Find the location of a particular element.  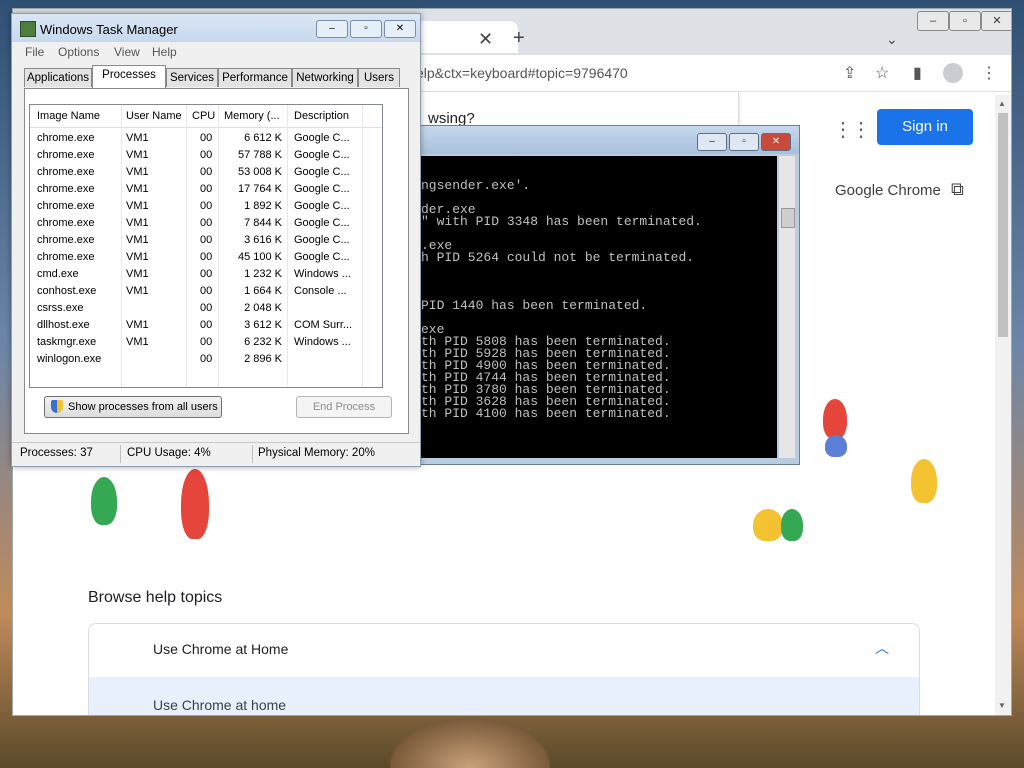

sign-in-button: Sign in is located at coordinates (925, 127).